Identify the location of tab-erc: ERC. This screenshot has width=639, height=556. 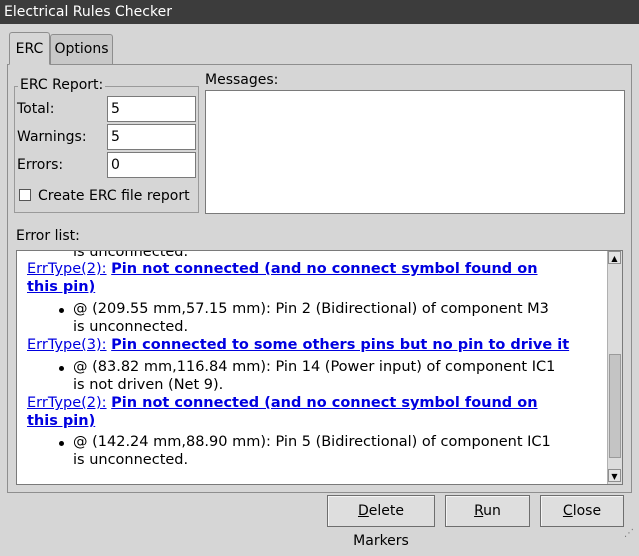
(29, 48).